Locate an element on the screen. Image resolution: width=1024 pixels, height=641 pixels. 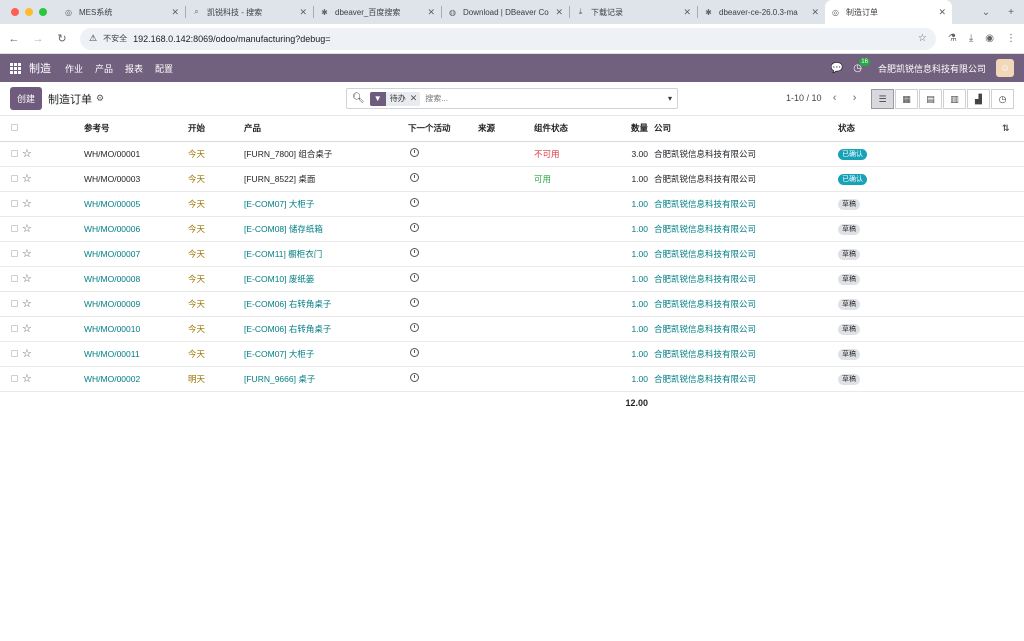
header-source: 来源 is located at coordinates (506, 129).